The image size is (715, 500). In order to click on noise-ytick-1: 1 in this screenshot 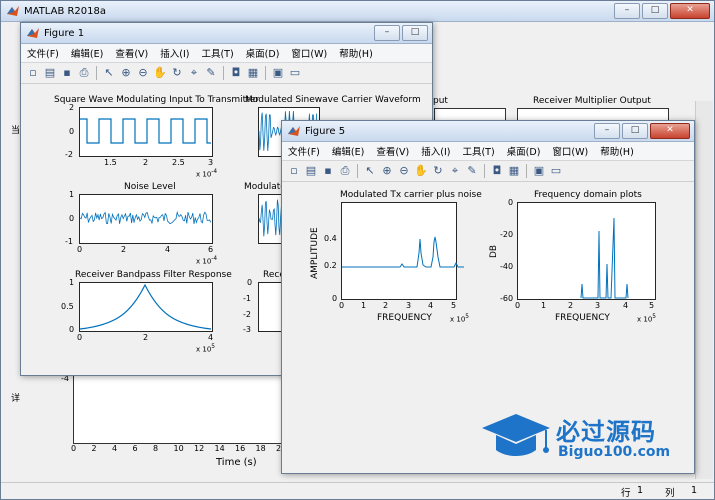, I will do `click(72, 194)`.